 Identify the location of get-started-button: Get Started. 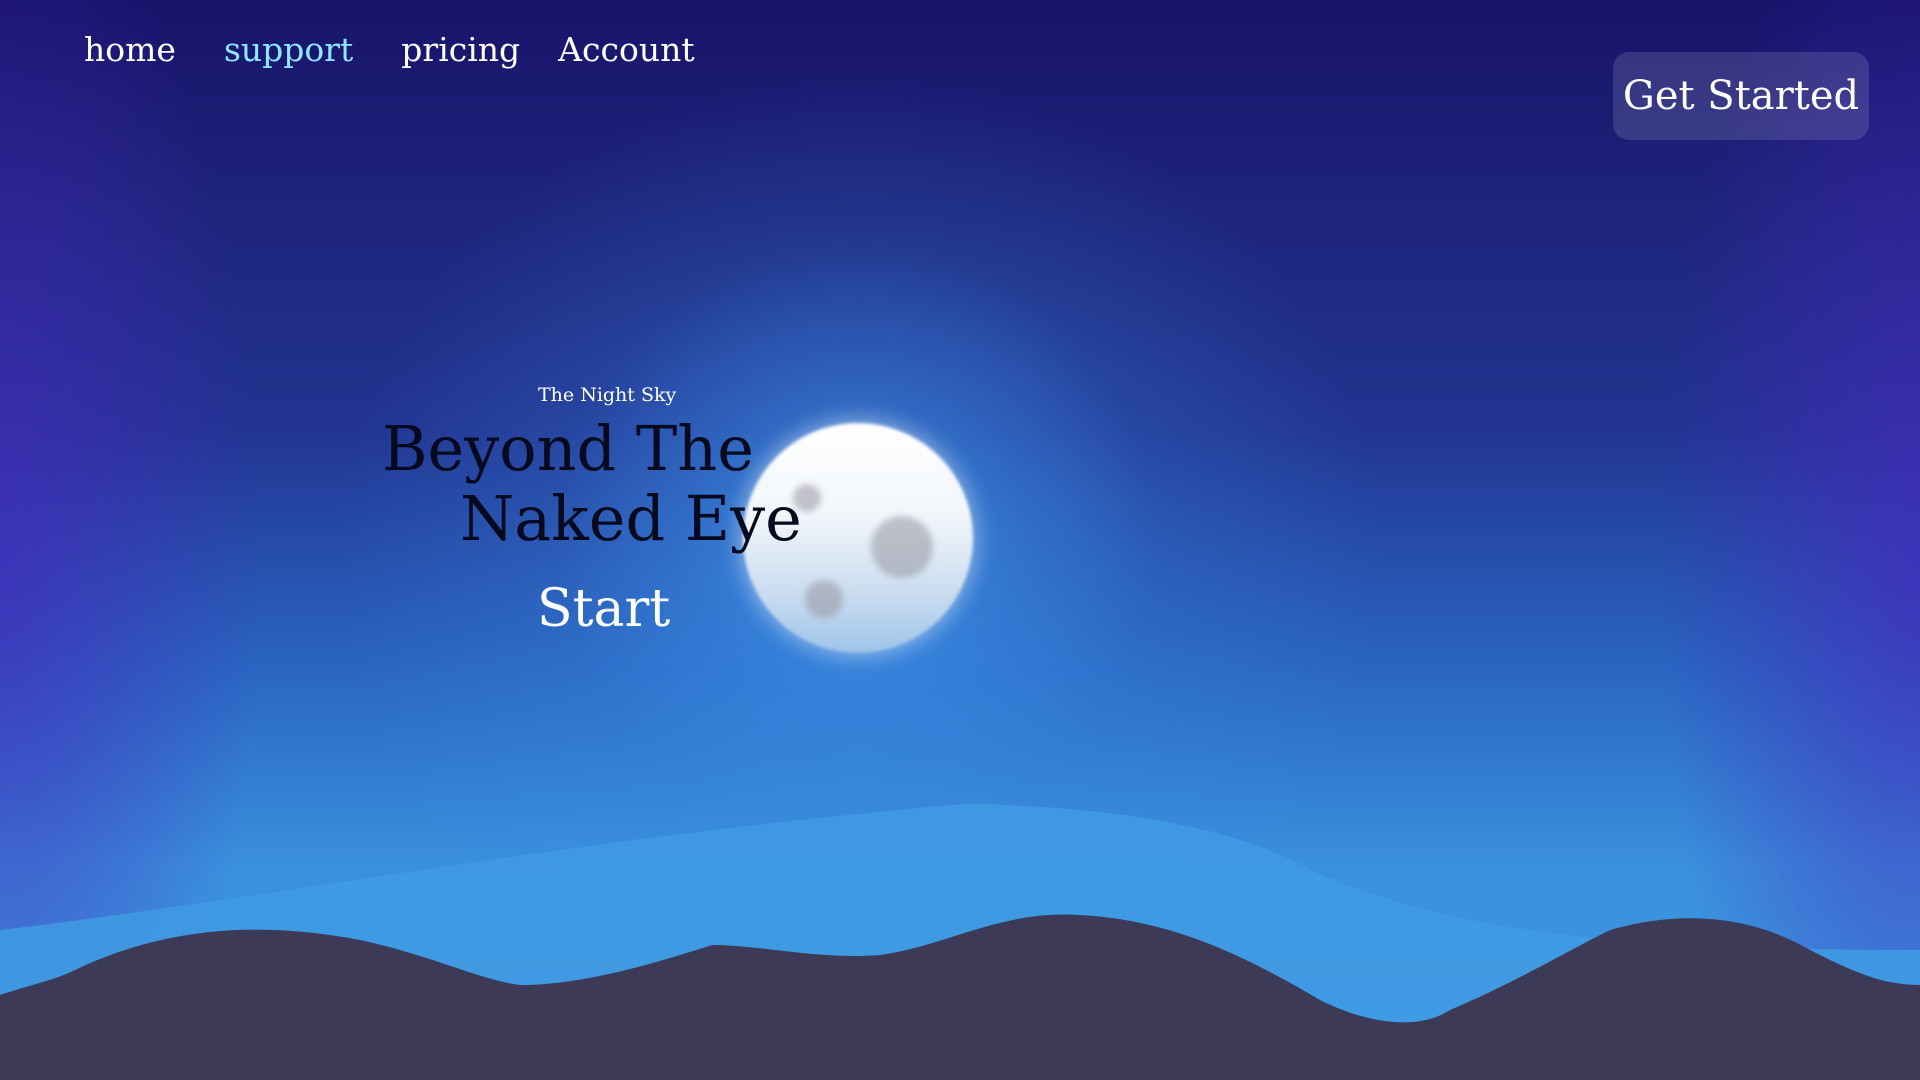
(1741, 96).